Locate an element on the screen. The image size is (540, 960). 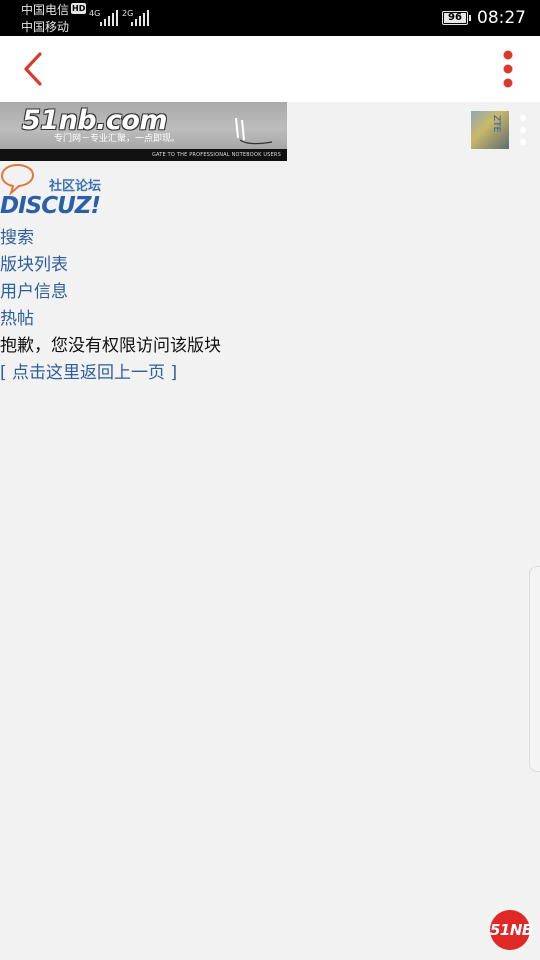
battery-icon: 96 is located at coordinates (455, 18).